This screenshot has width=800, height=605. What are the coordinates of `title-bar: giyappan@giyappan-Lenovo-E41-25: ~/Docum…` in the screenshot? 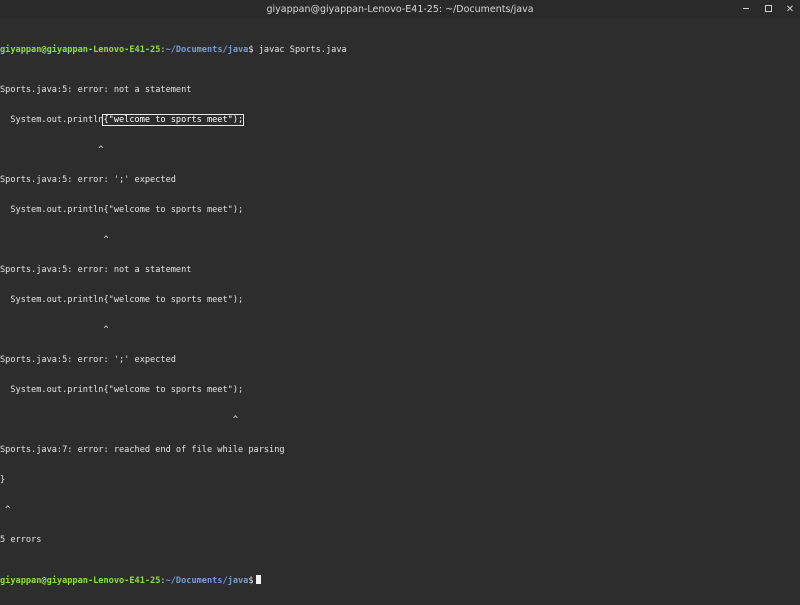 It's located at (400, 9).